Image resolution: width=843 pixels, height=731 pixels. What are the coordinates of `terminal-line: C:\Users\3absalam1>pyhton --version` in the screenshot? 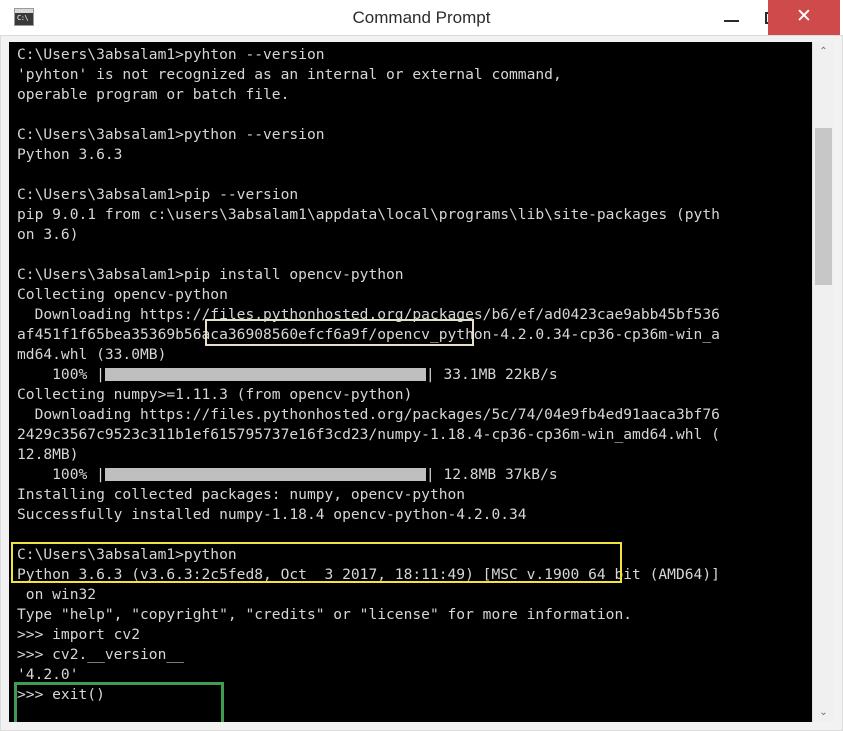 It's located at (171, 54).